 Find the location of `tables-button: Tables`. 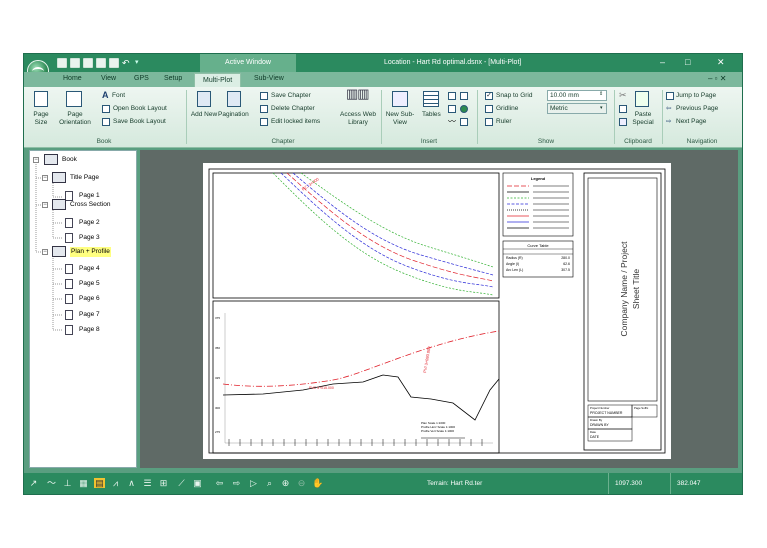

tables-button: Tables is located at coordinates (431, 115).